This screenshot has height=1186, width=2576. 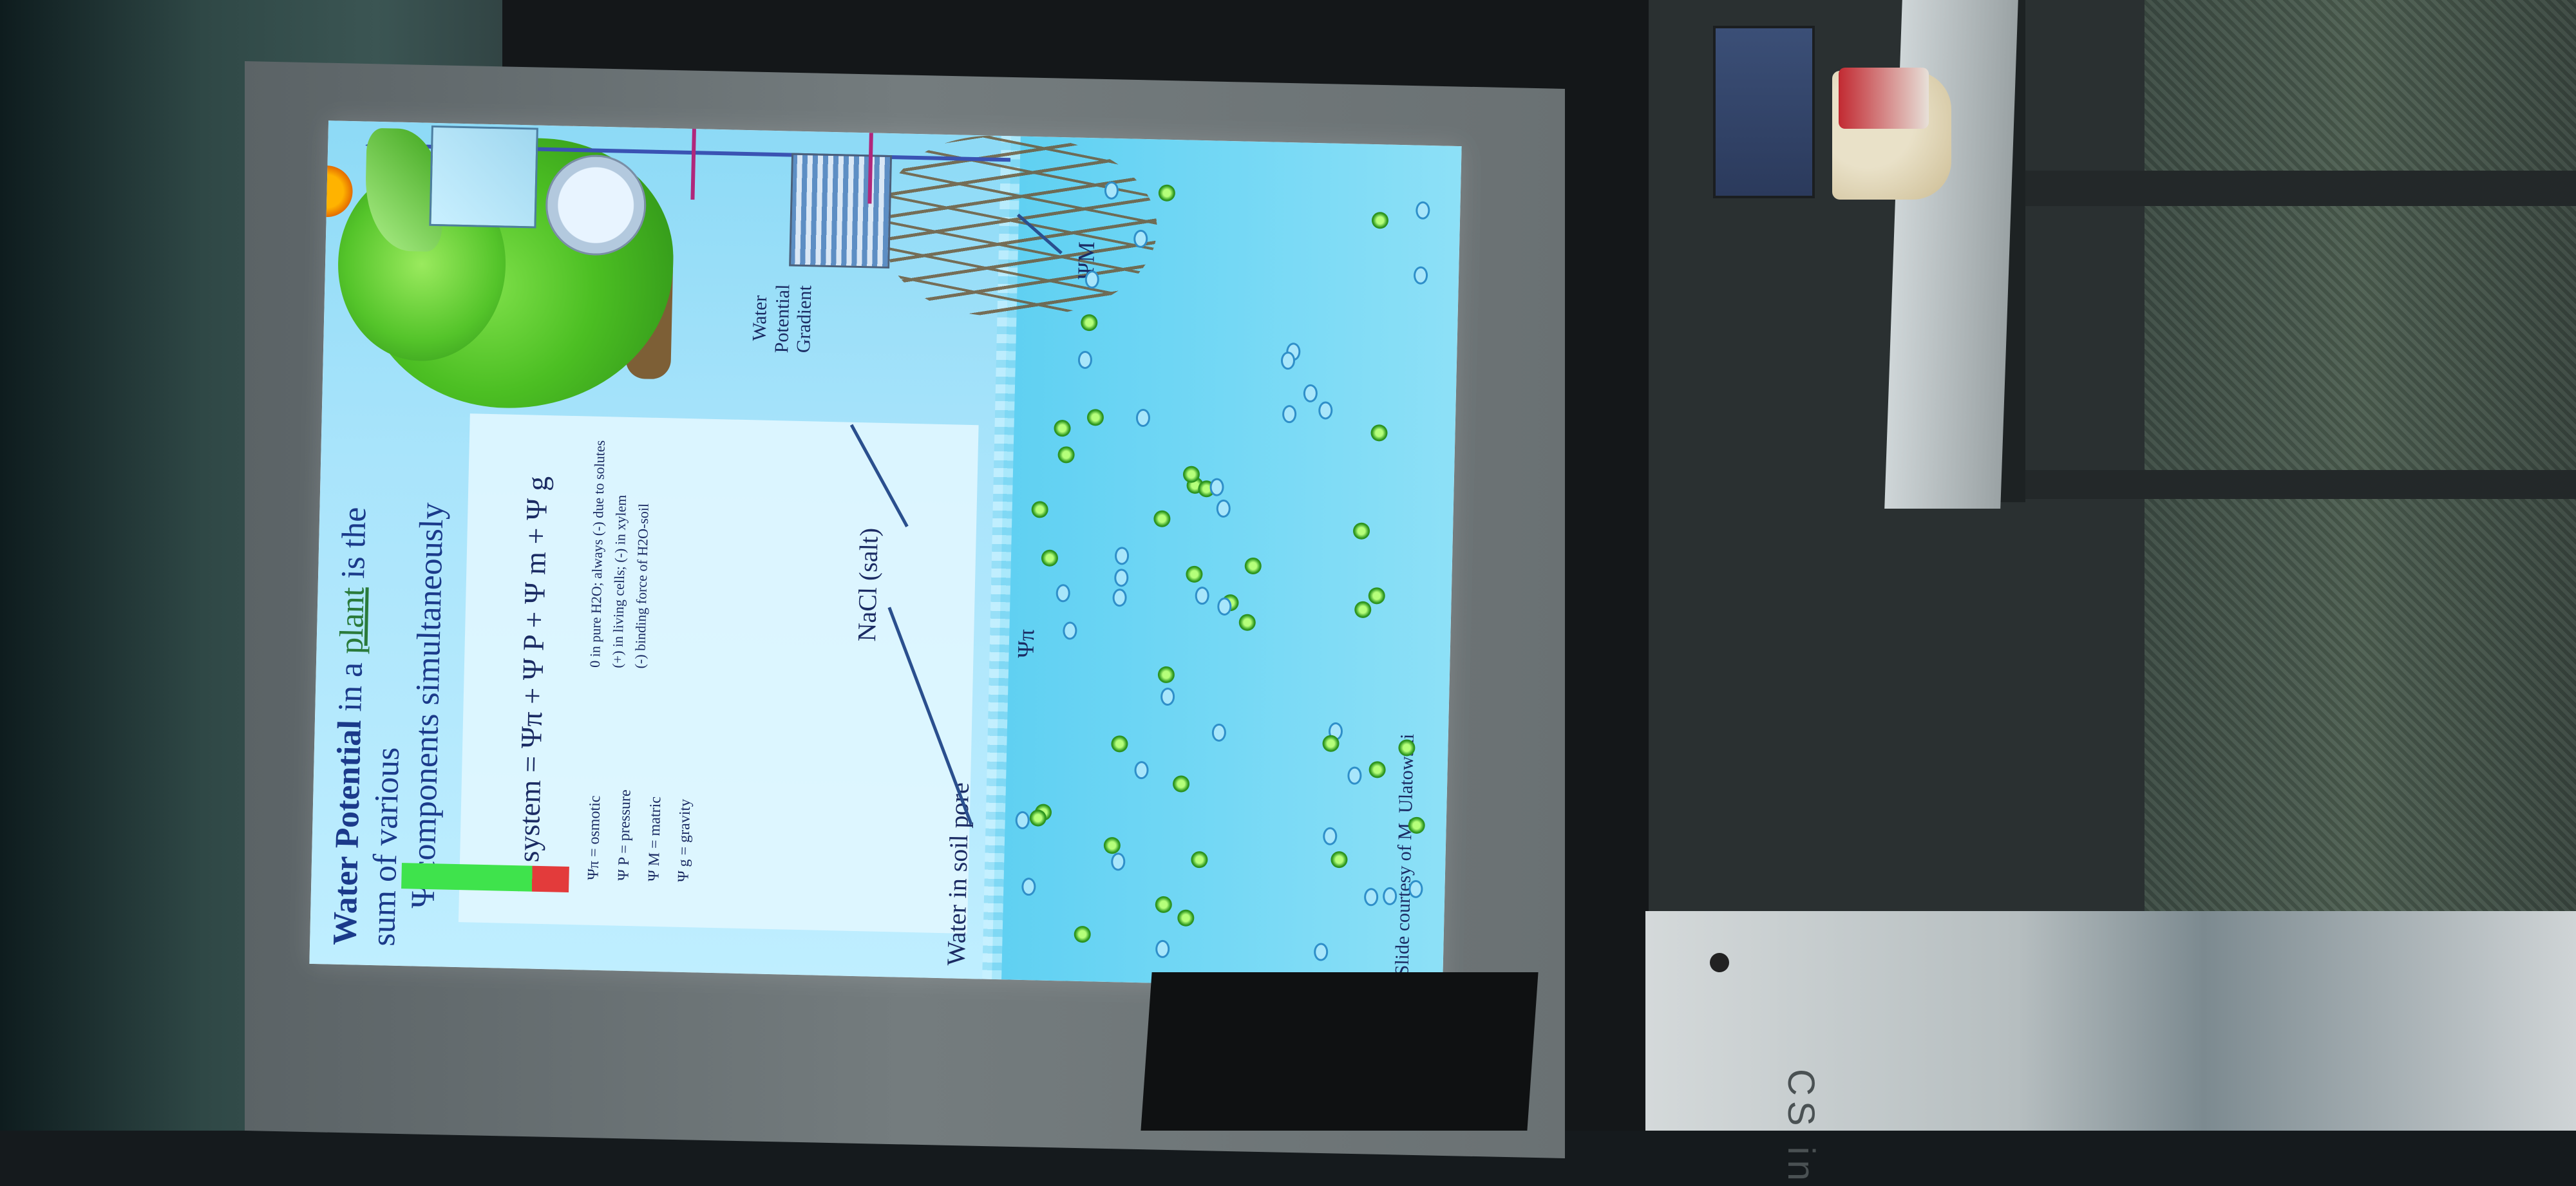 I want to click on nacl-label: NaCl (salt), so click(x=868, y=584).